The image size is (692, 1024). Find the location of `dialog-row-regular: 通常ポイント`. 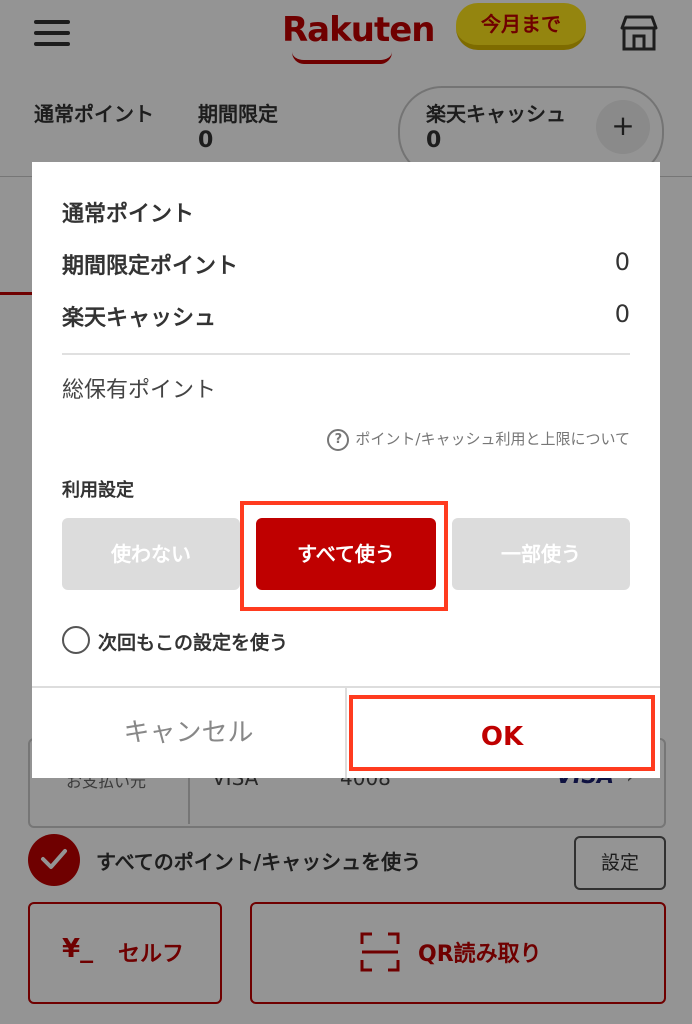

dialog-row-regular: 通常ポイント is located at coordinates (346, 212).